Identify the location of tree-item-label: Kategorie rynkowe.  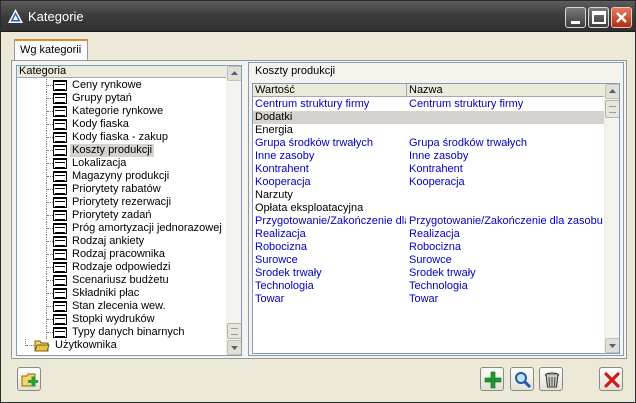
(118, 111).